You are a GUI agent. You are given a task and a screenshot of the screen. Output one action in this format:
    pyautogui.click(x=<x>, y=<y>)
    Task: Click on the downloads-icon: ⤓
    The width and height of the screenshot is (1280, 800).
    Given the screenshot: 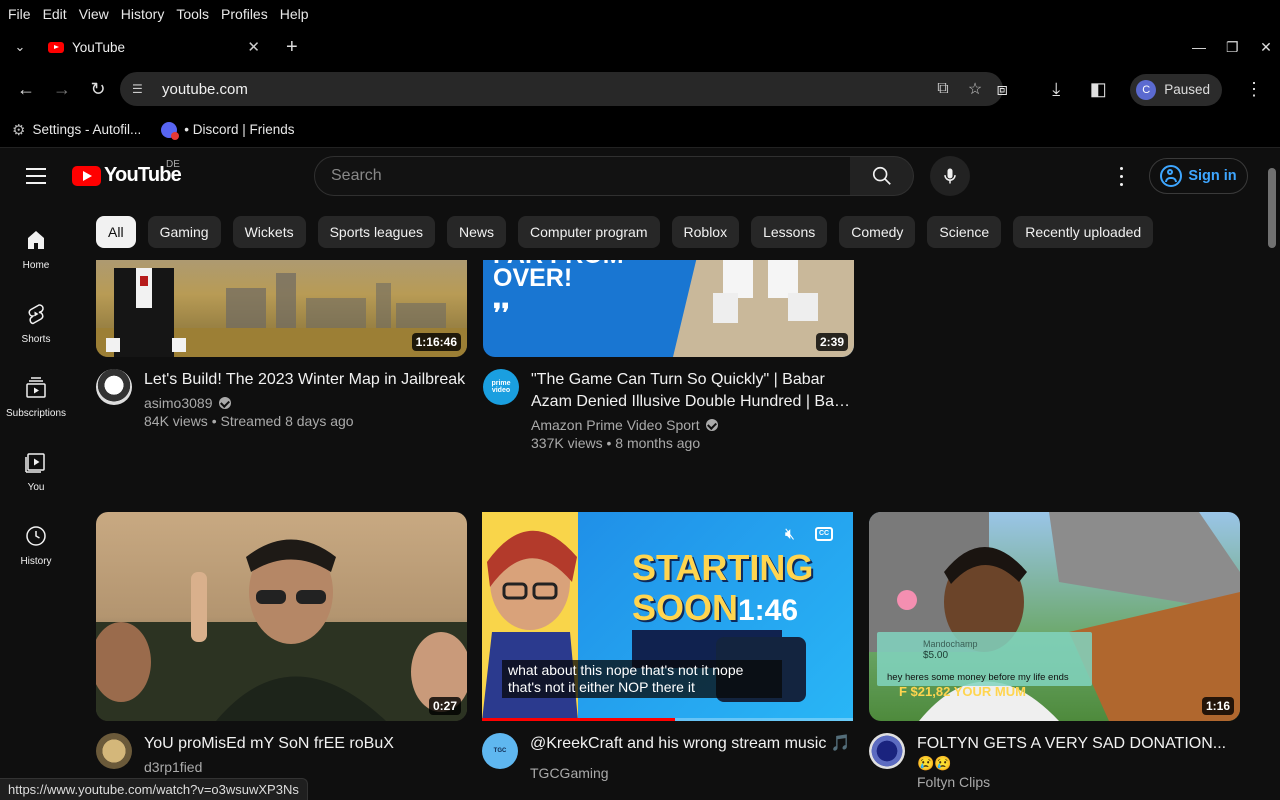 What is the action you would take?
    pyautogui.click(x=1056, y=90)
    